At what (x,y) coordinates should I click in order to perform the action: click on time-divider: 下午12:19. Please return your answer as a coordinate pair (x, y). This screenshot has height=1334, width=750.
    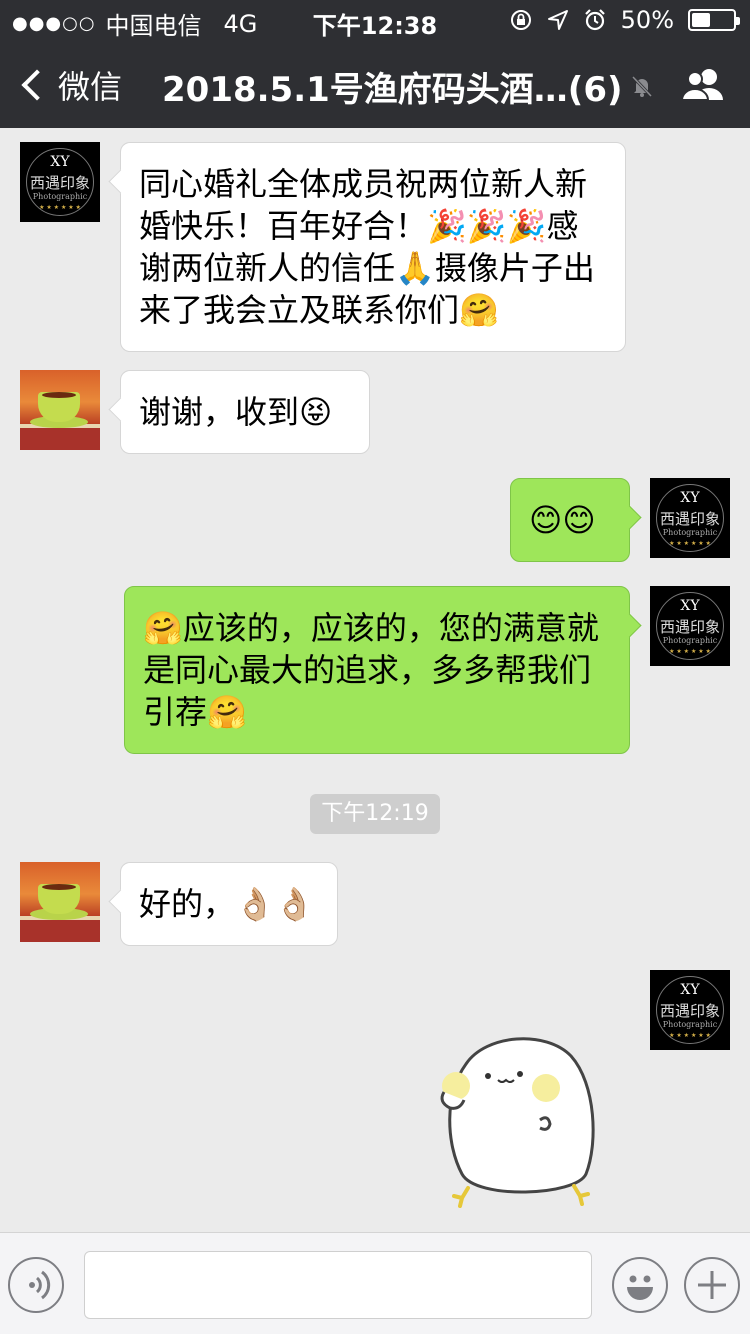
    Looking at the image, I should click on (375, 814).